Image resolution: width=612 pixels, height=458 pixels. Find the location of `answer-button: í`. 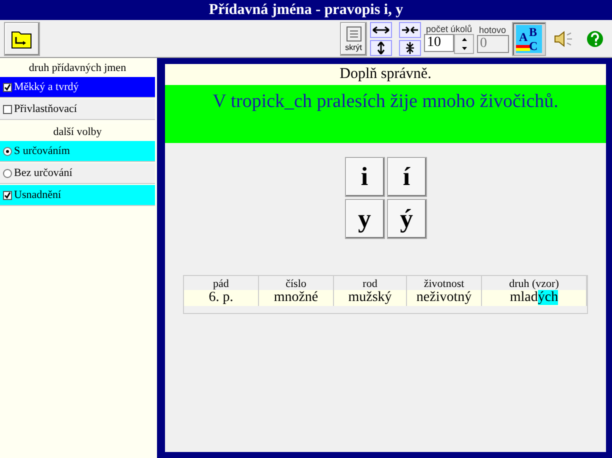

answer-button: í is located at coordinates (406, 177).